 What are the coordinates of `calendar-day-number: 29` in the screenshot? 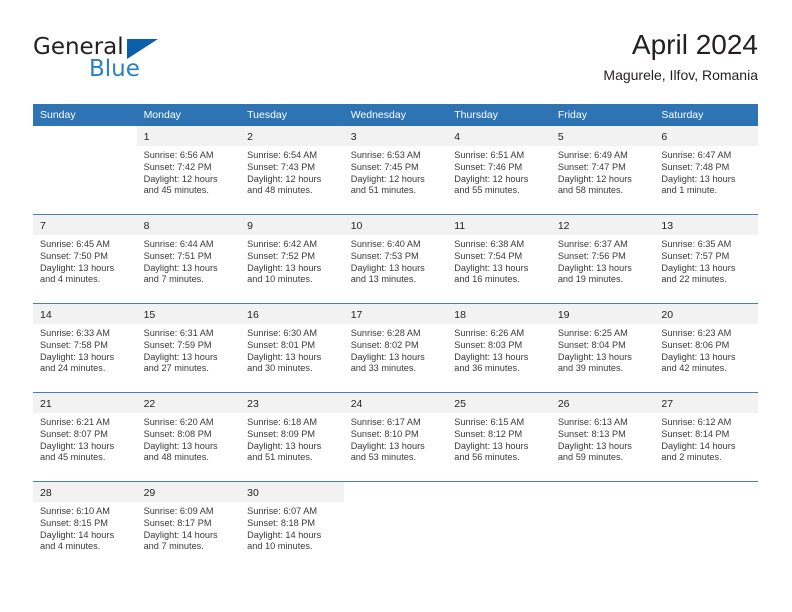 It's located at (188, 492).